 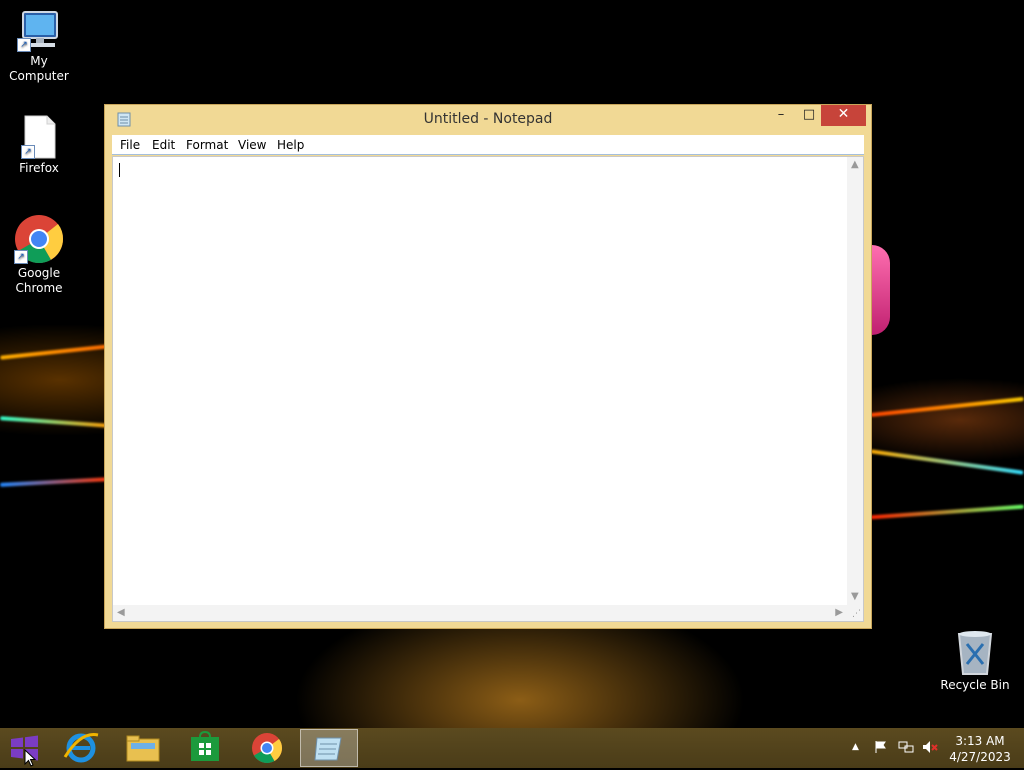 I want to click on store-icon, so click(x=205, y=745).